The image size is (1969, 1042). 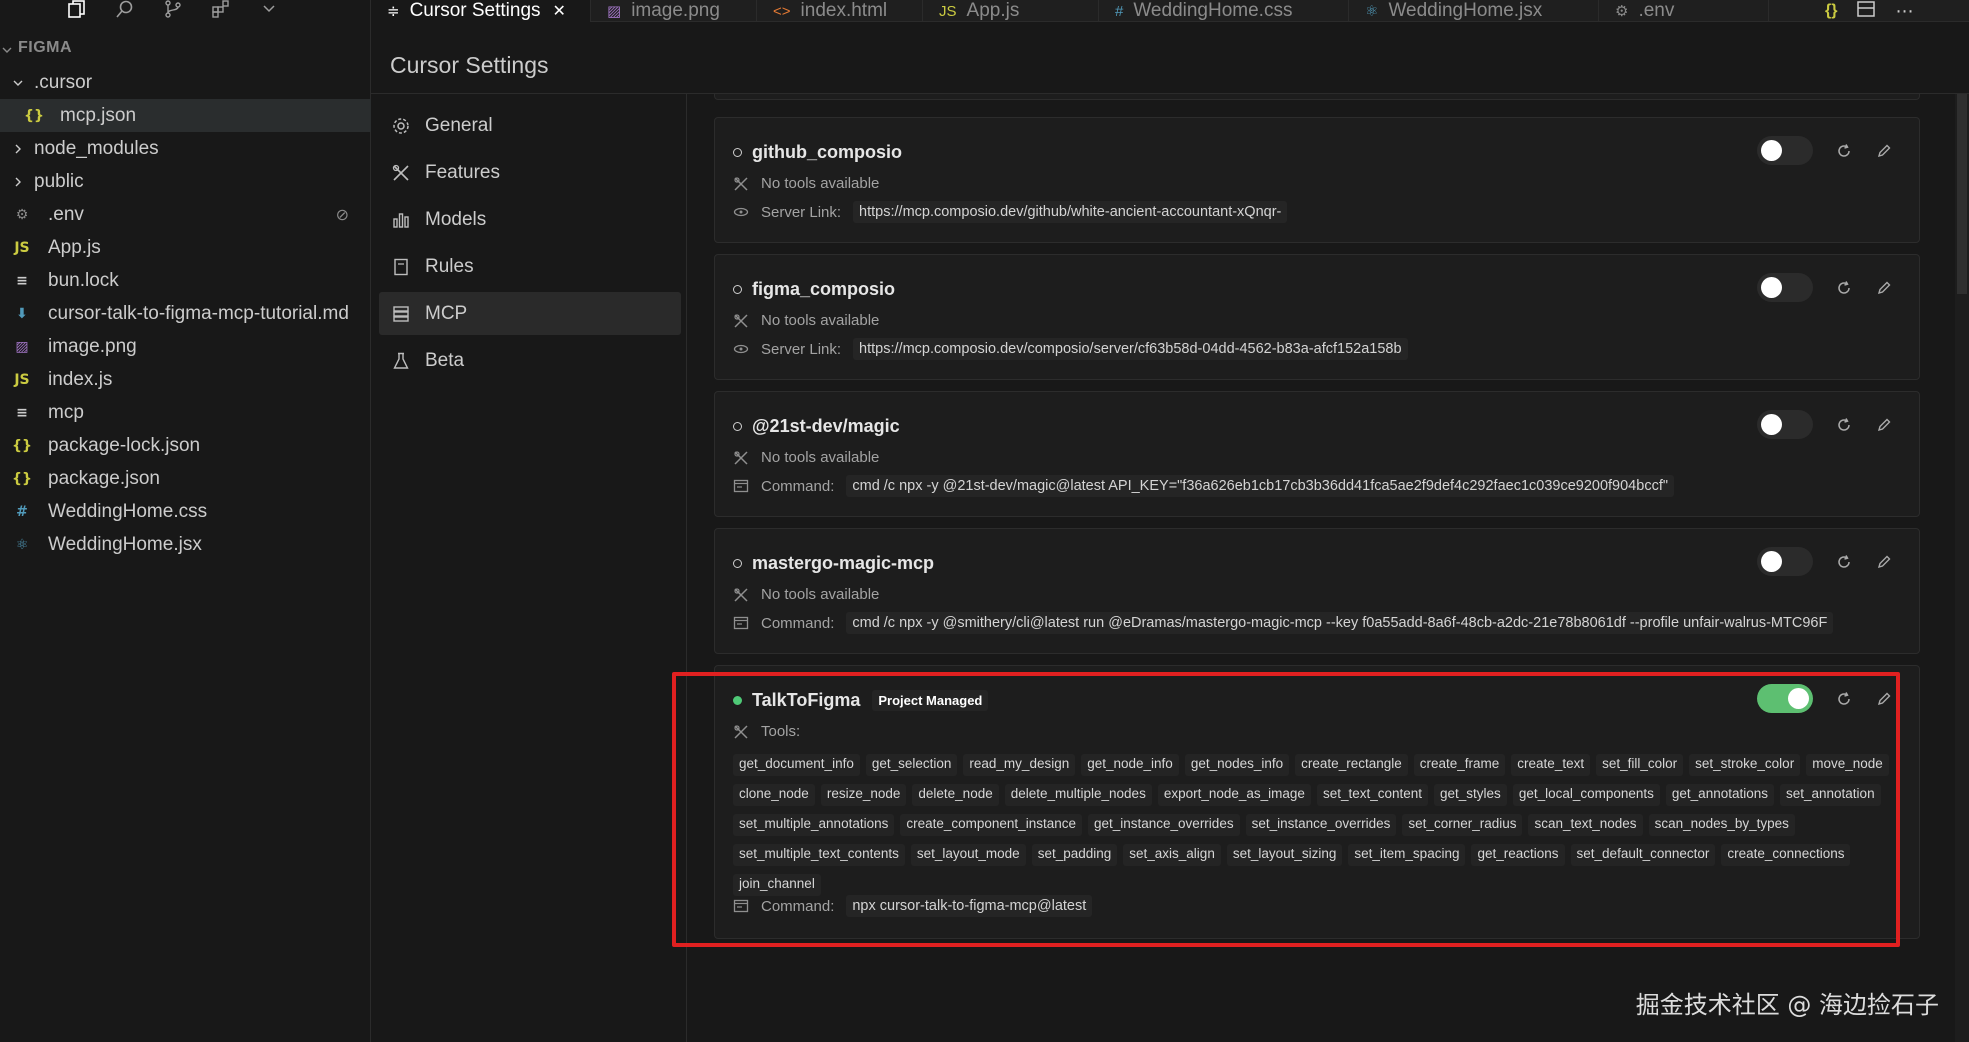 What do you see at coordinates (475, 10) in the screenshot?
I see `tab-label: Cursor Settings` at bounding box center [475, 10].